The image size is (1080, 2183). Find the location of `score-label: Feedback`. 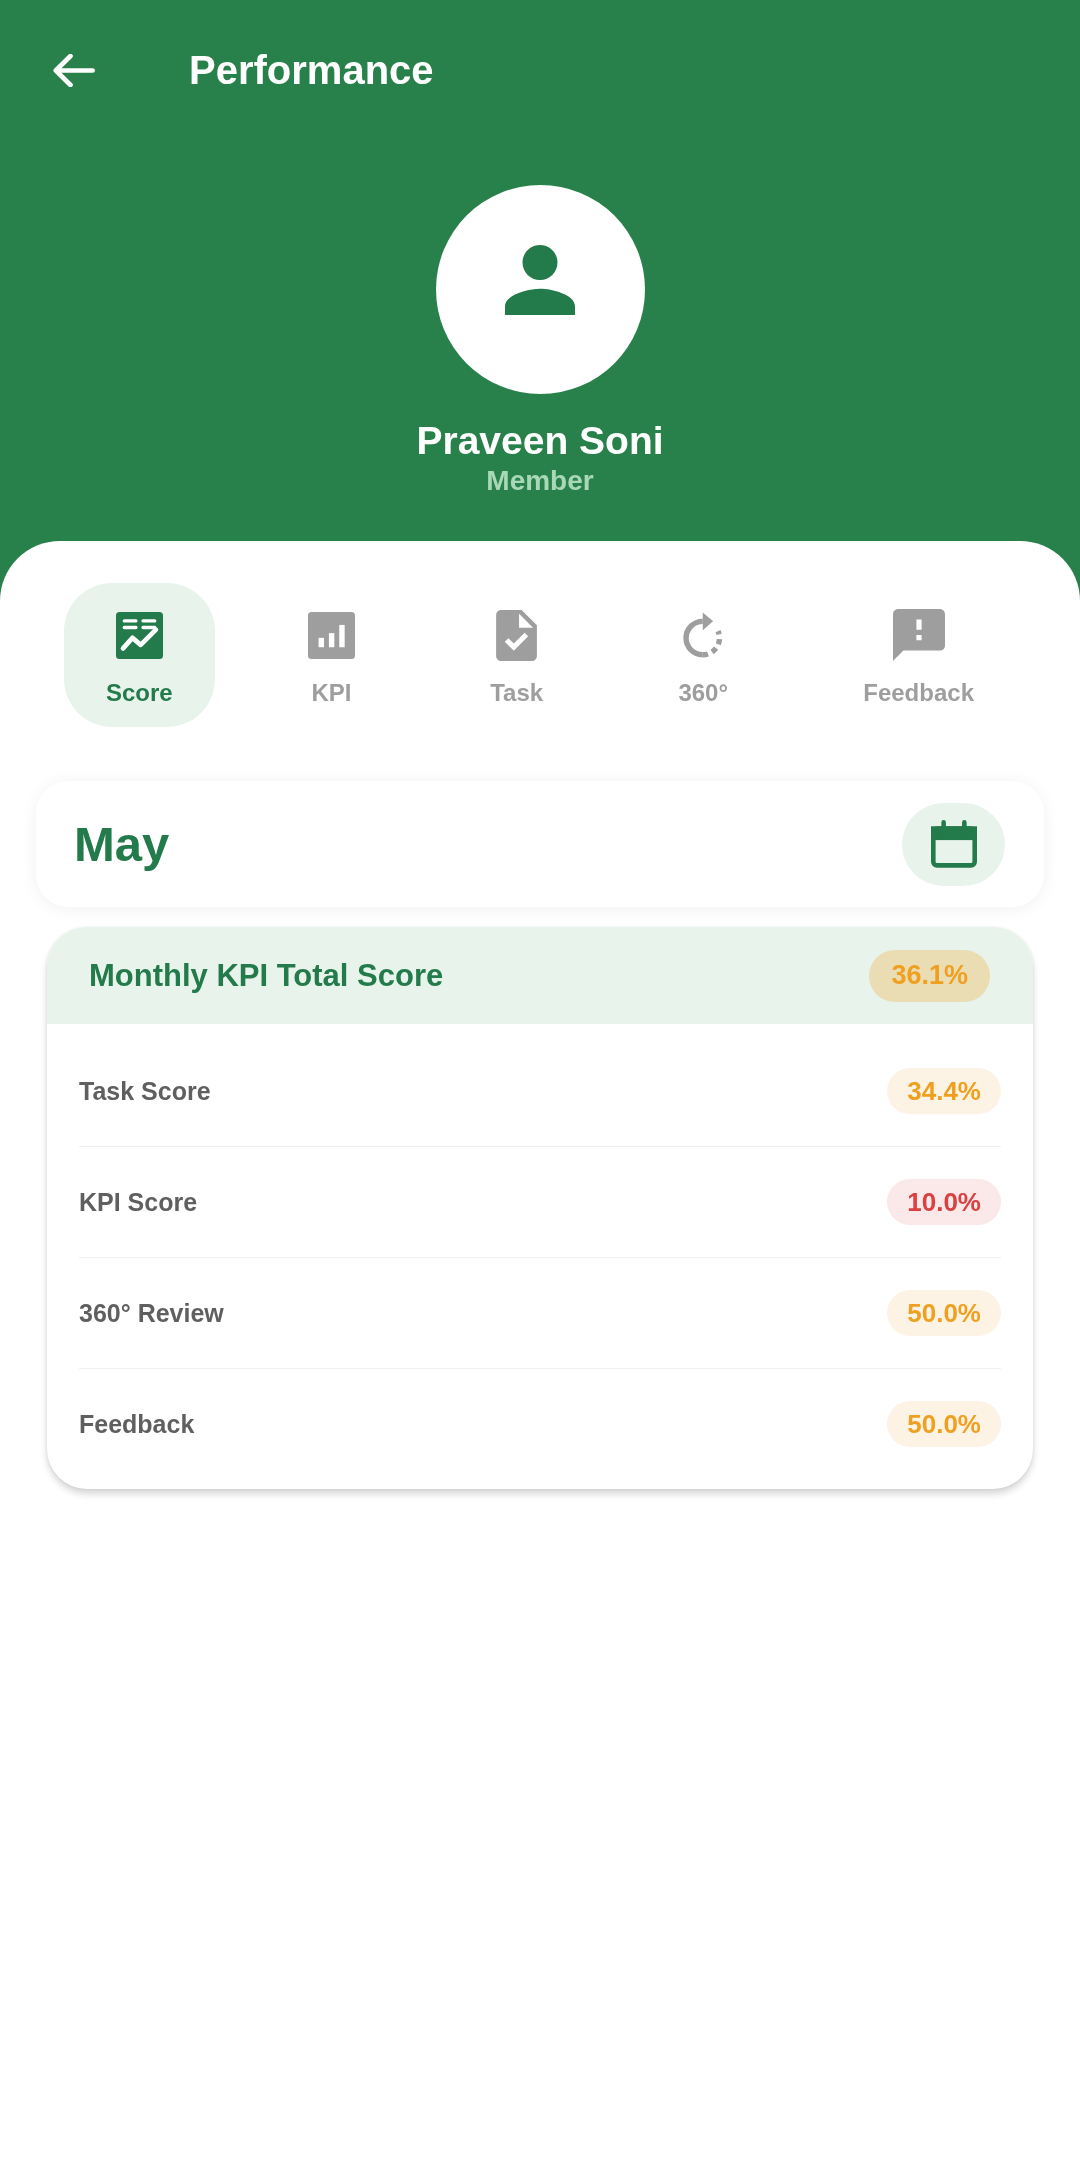

score-label: Feedback is located at coordinates (137, 1424).